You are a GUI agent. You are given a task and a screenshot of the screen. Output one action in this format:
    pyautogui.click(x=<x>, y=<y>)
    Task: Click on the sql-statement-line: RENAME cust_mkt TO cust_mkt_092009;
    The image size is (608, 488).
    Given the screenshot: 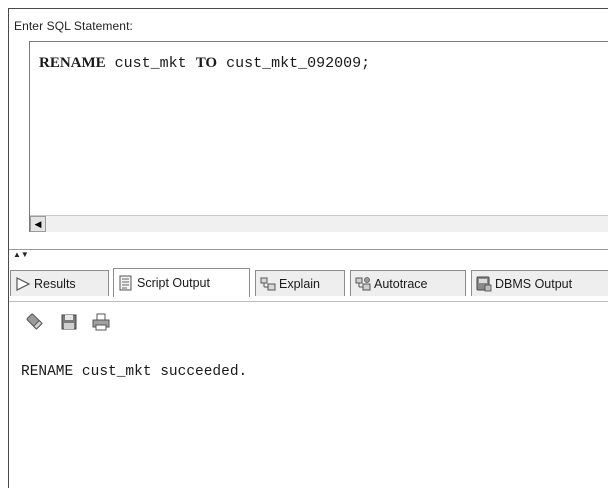 What is the action you would take?
    pyautogui.click(x=204, y=63)
    